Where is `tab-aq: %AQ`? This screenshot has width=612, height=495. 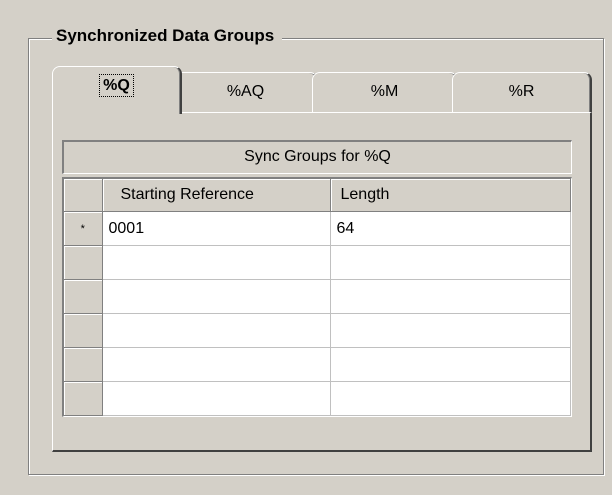
tab-aq: %AQ is located at coordinates (246, 92).